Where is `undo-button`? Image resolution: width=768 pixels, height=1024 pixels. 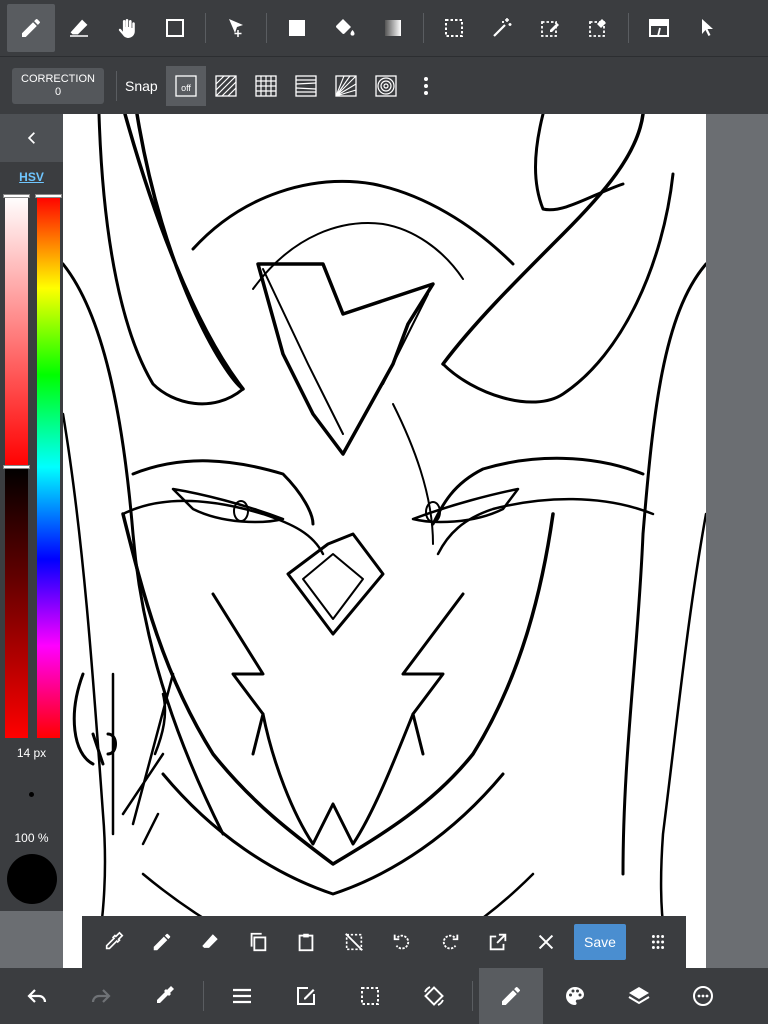 undo-button is located at coordinates (37, 996).